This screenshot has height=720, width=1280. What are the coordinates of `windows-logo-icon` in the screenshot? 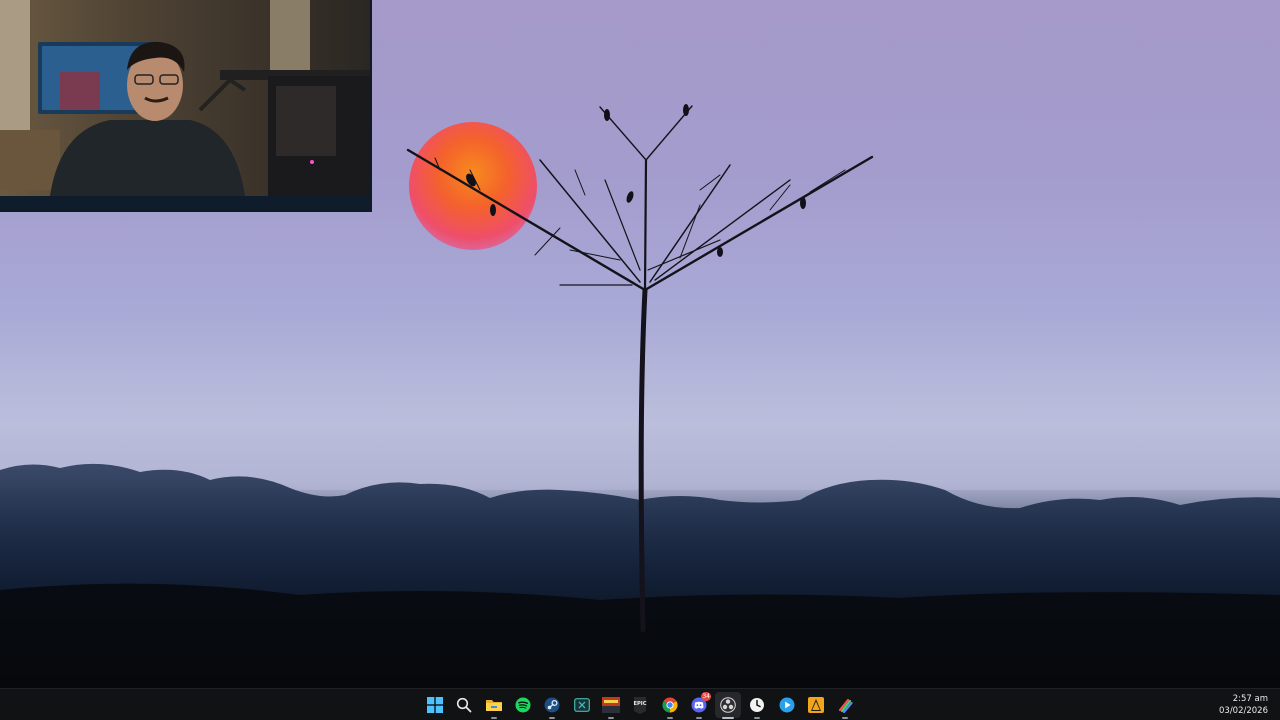 It's located at (435, 705).